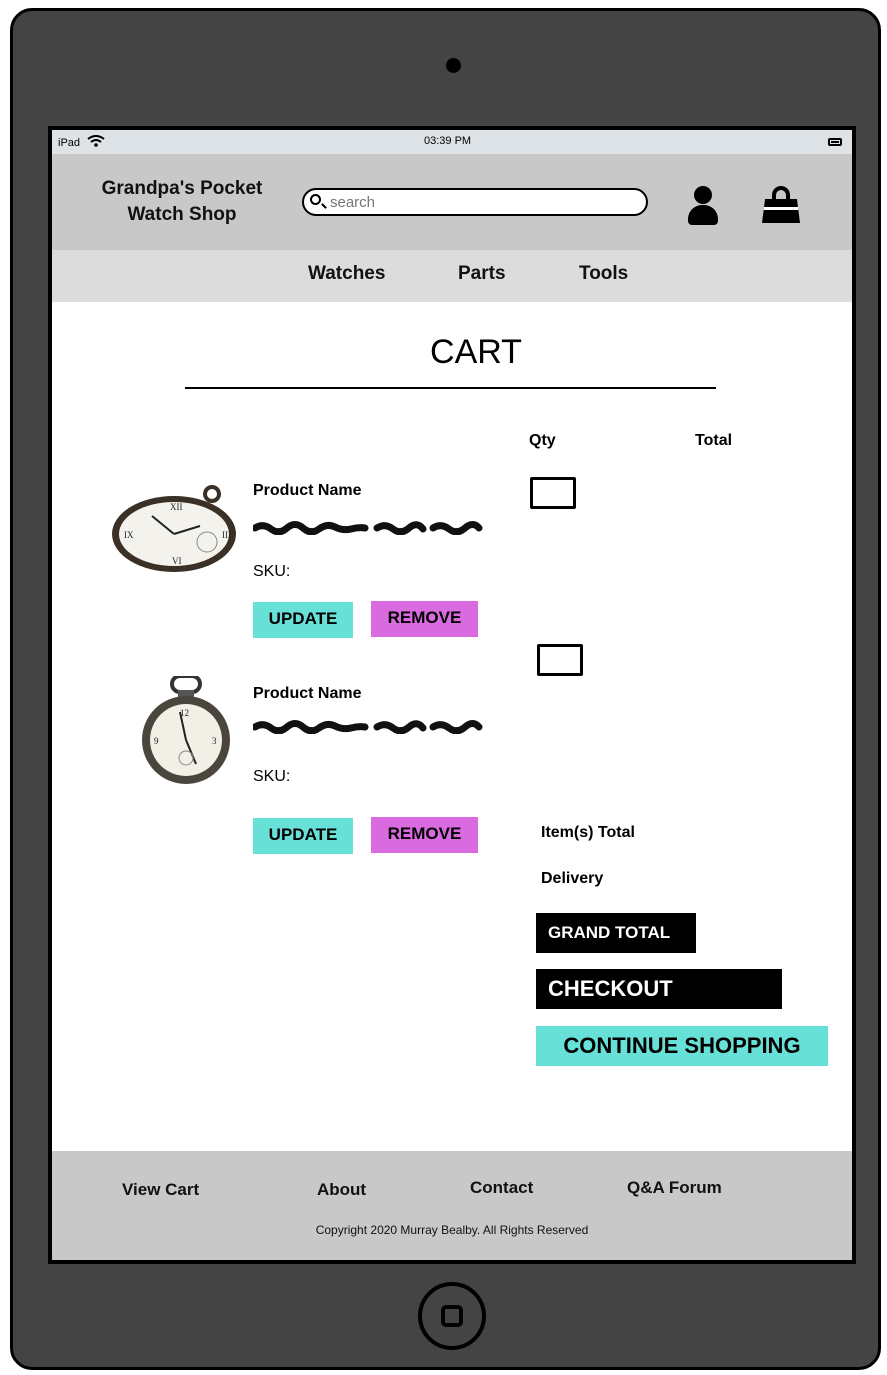 This screenshot has width=887, height=1375. Describe the element at coordinates (616, 933) in the screenshot. I see `grand-total-label: GRAND TOTAL` at that location.